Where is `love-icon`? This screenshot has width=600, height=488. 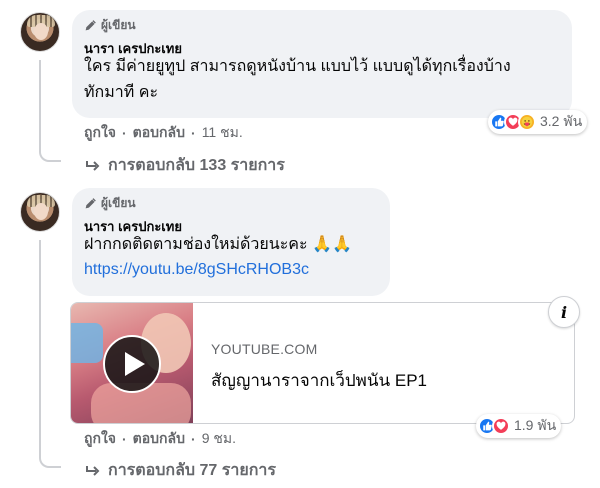
love-icon is located at coordinates (501, 426).